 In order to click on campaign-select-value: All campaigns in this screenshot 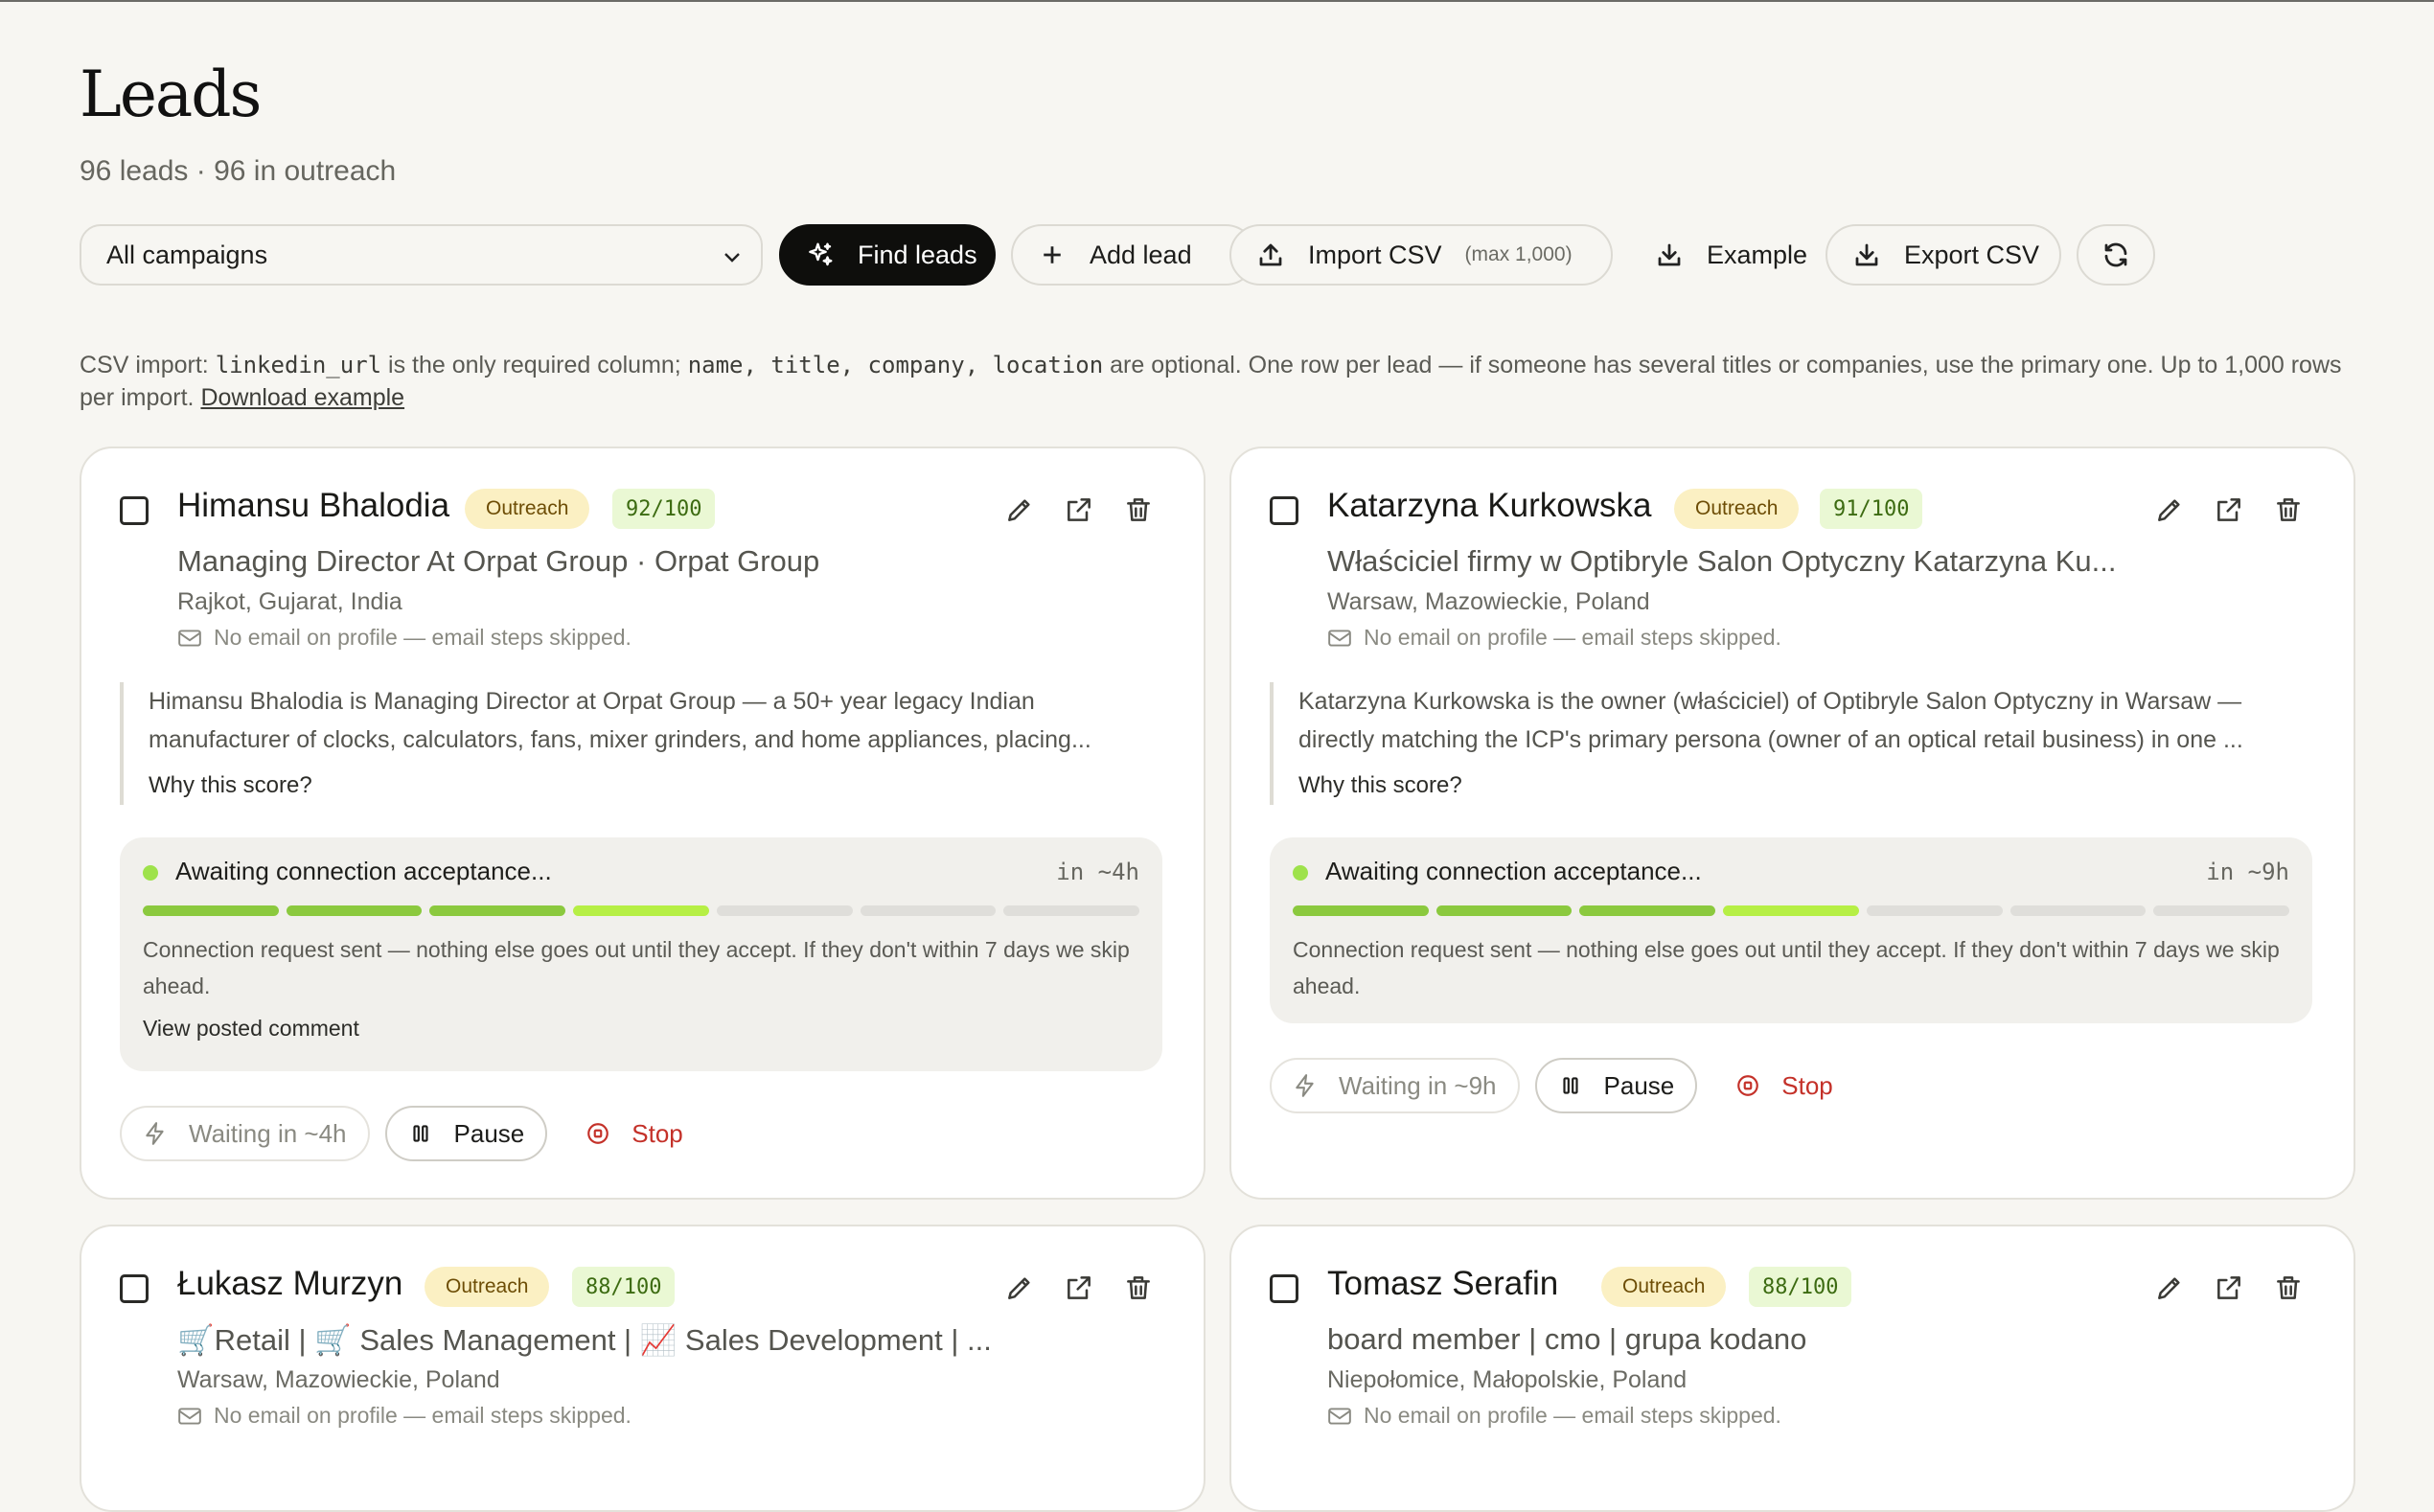, I will do `click(187, 254)`.